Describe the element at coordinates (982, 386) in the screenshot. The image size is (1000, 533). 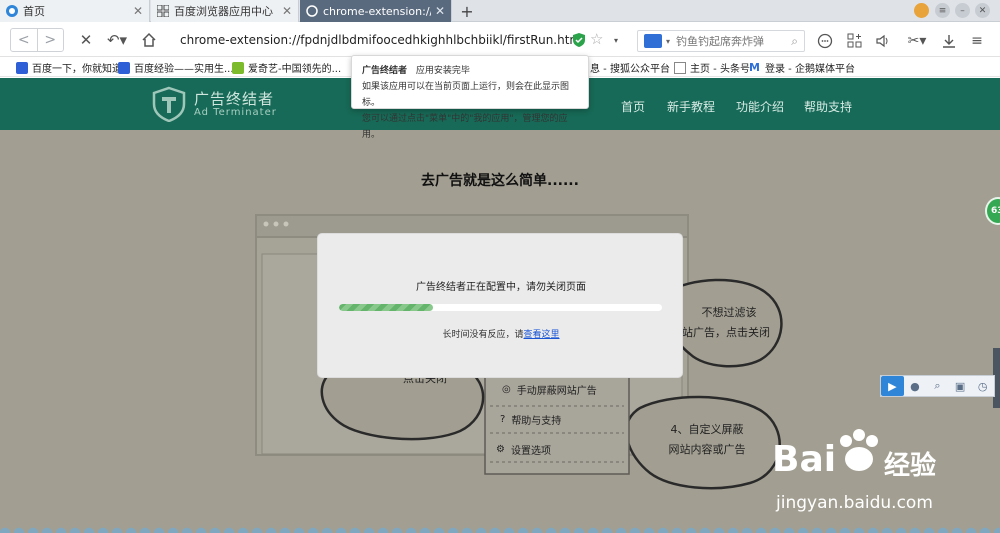
I see `clock-icon: ◷` at that location.